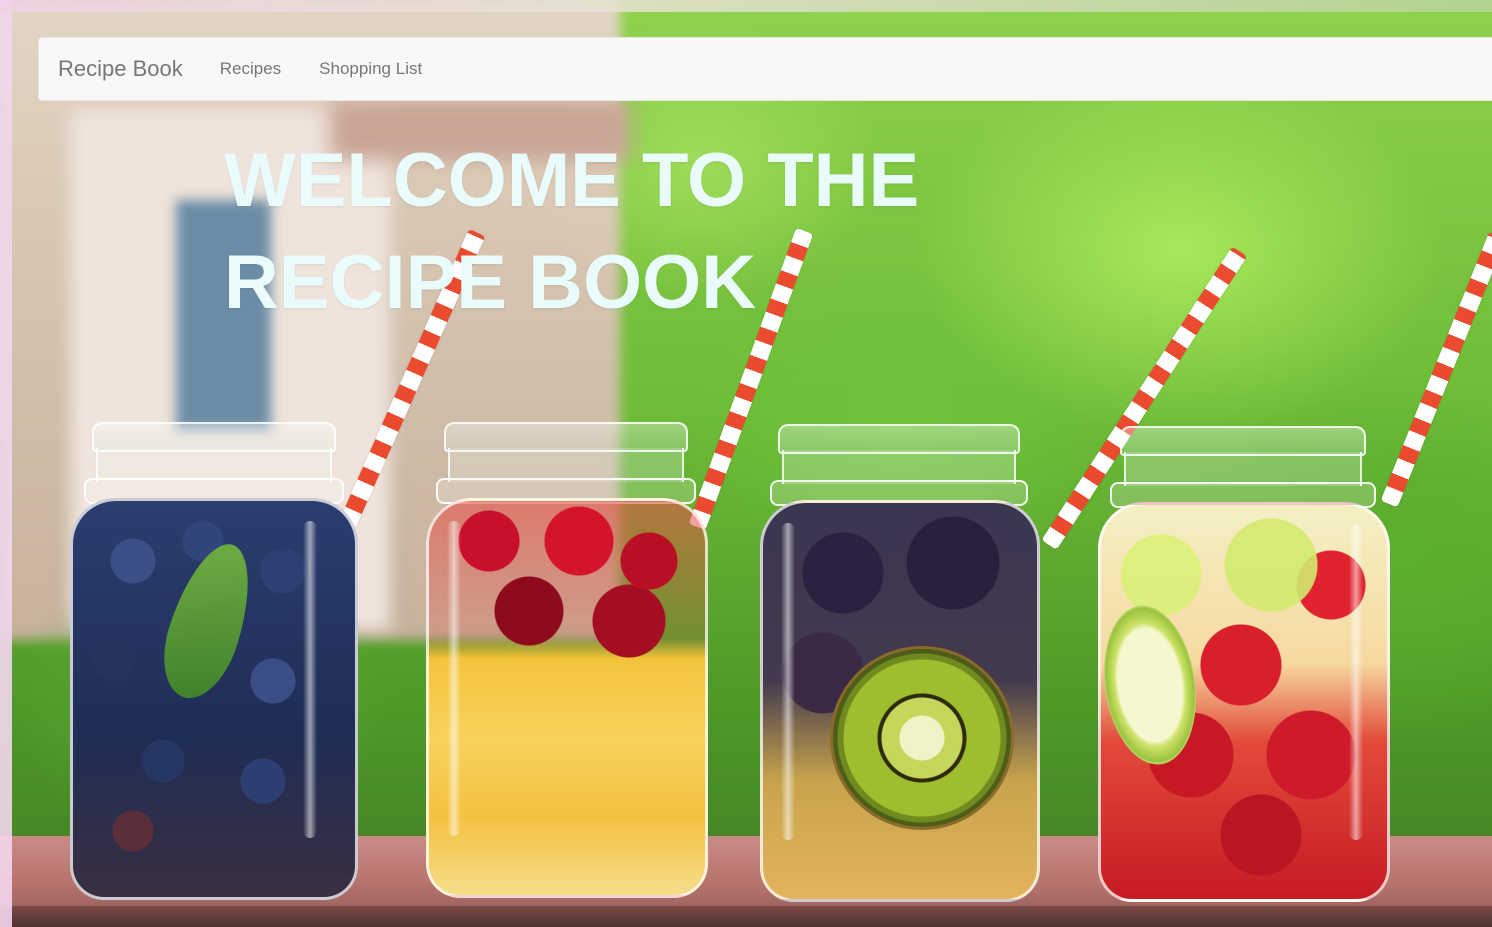  What do you see at coordinates (250, 69) in the screenshot?
I see `nav-link-recipes: Recipes` at bounding box center [250, 69].